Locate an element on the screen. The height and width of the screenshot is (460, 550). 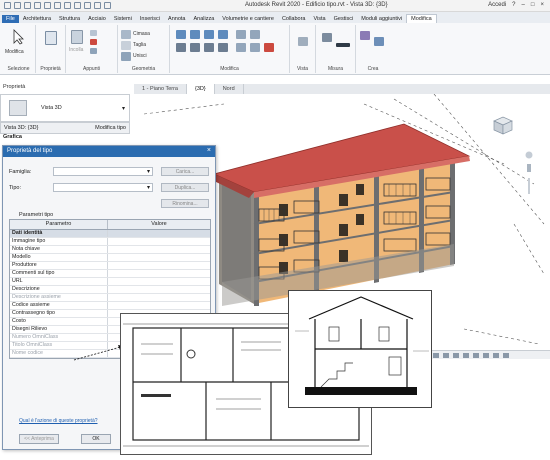
view-tools-icon is located at coordinates (303, 41).